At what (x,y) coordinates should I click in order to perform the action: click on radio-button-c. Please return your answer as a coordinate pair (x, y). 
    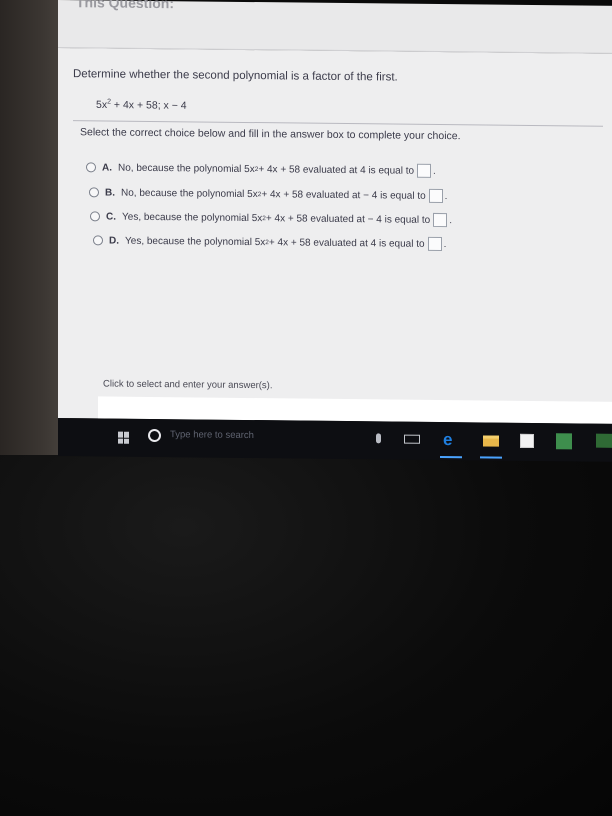
    Looking at the image, I should click on (95, 216).